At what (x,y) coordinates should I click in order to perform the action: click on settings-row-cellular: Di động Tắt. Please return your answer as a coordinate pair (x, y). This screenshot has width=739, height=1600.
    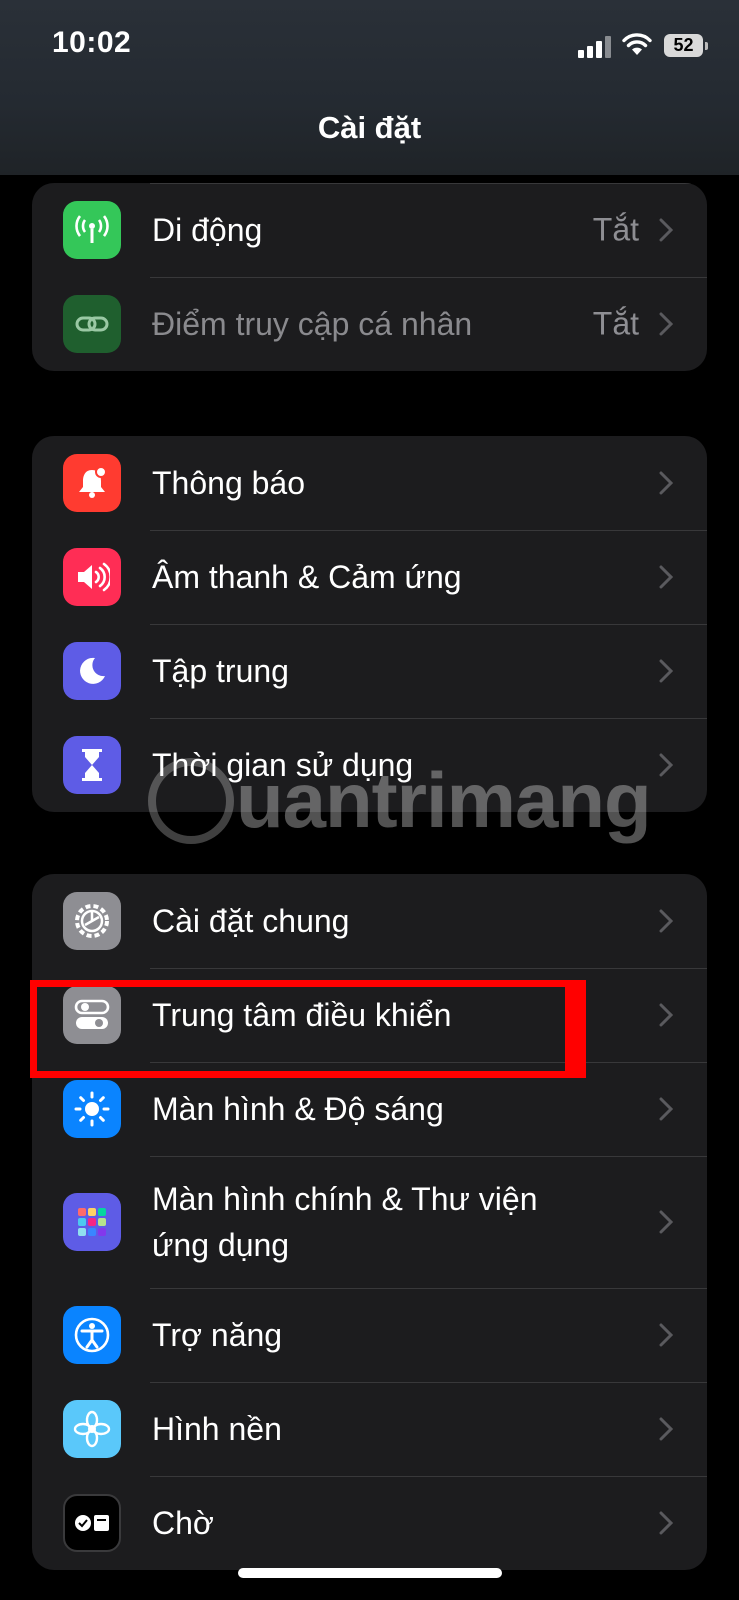
    Looking at the image, I should click on (369, 230).